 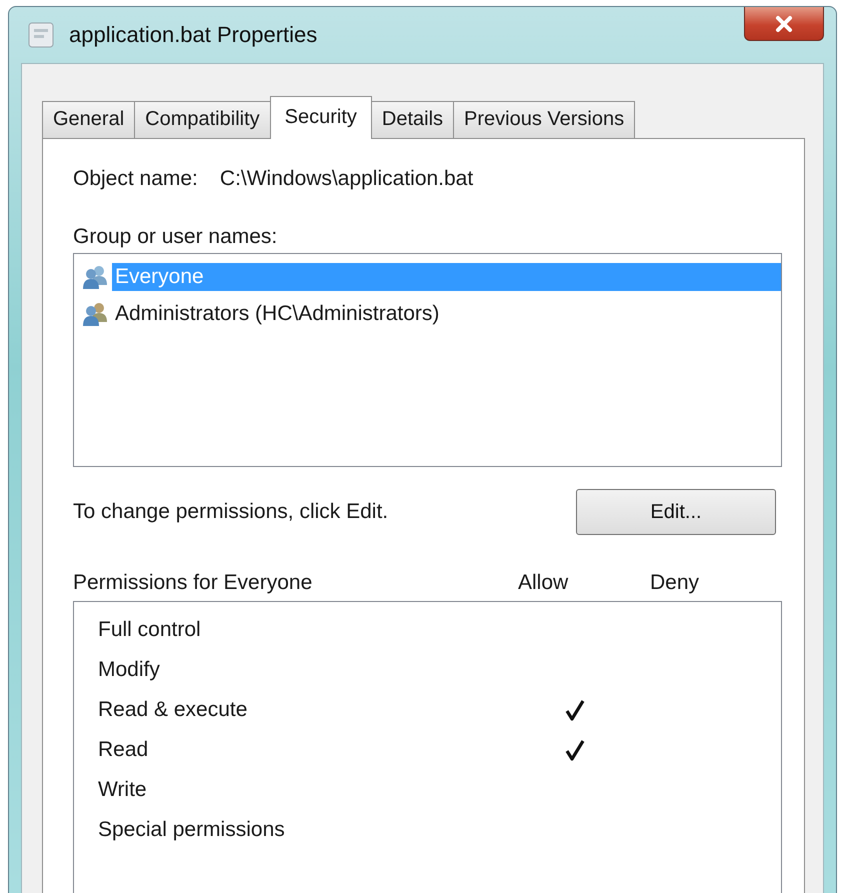 What do you see at coordinates (412, 119) in the screenshot?
I see `tab: Details` at bounding box center [412, 119].